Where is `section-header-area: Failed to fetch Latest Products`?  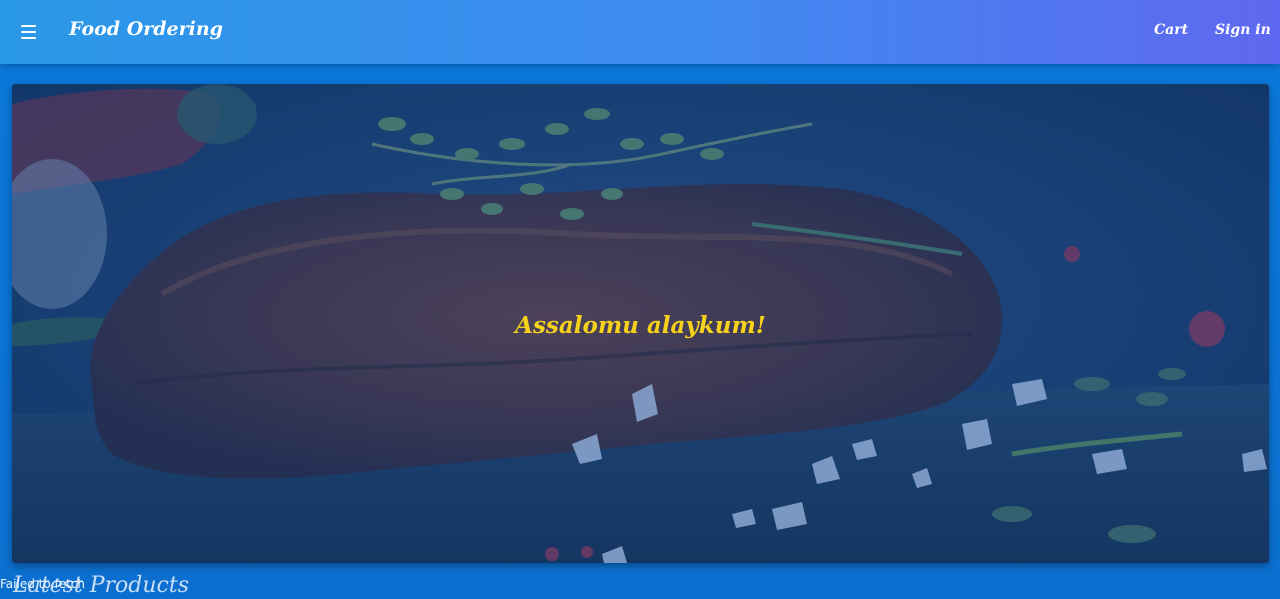
section-header-area: Failed to fetch Latest Products is located at coordinates (130, 586).